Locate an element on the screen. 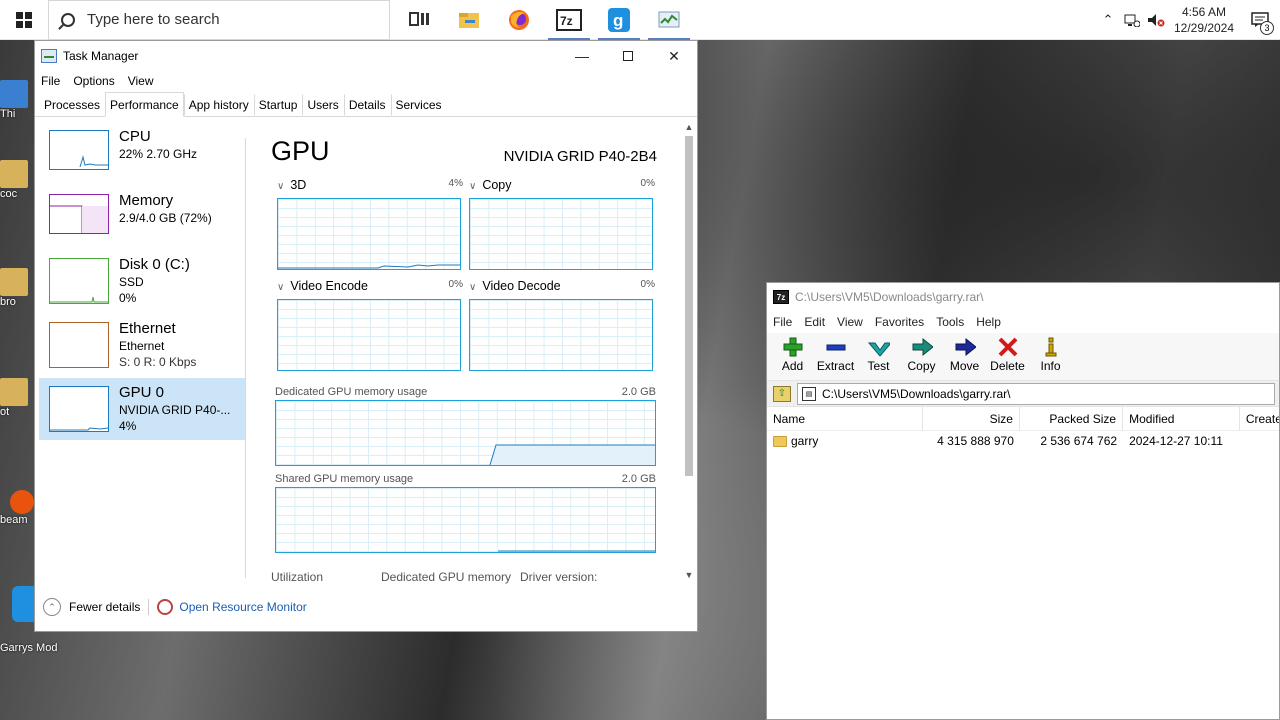 This screenshot has width=1280, height=720. engine-graph-video-encode: Video Encode 0% is located at coordinates (370, 325).